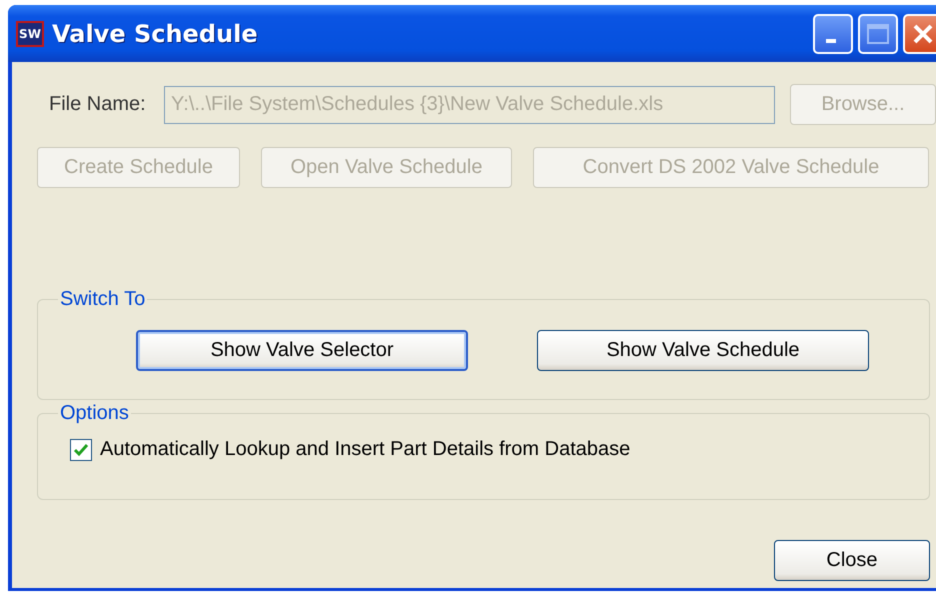 The width and height of the screenshot is (936, 593). I want to click on group-title: Options, so click(94, 413).